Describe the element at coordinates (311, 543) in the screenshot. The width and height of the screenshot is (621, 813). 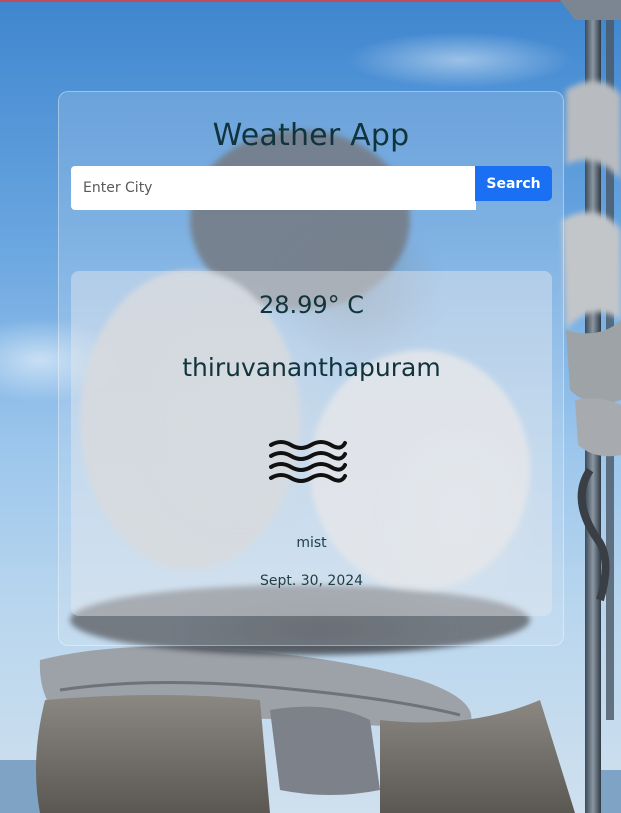
I see `weather-description: mist` at that location.